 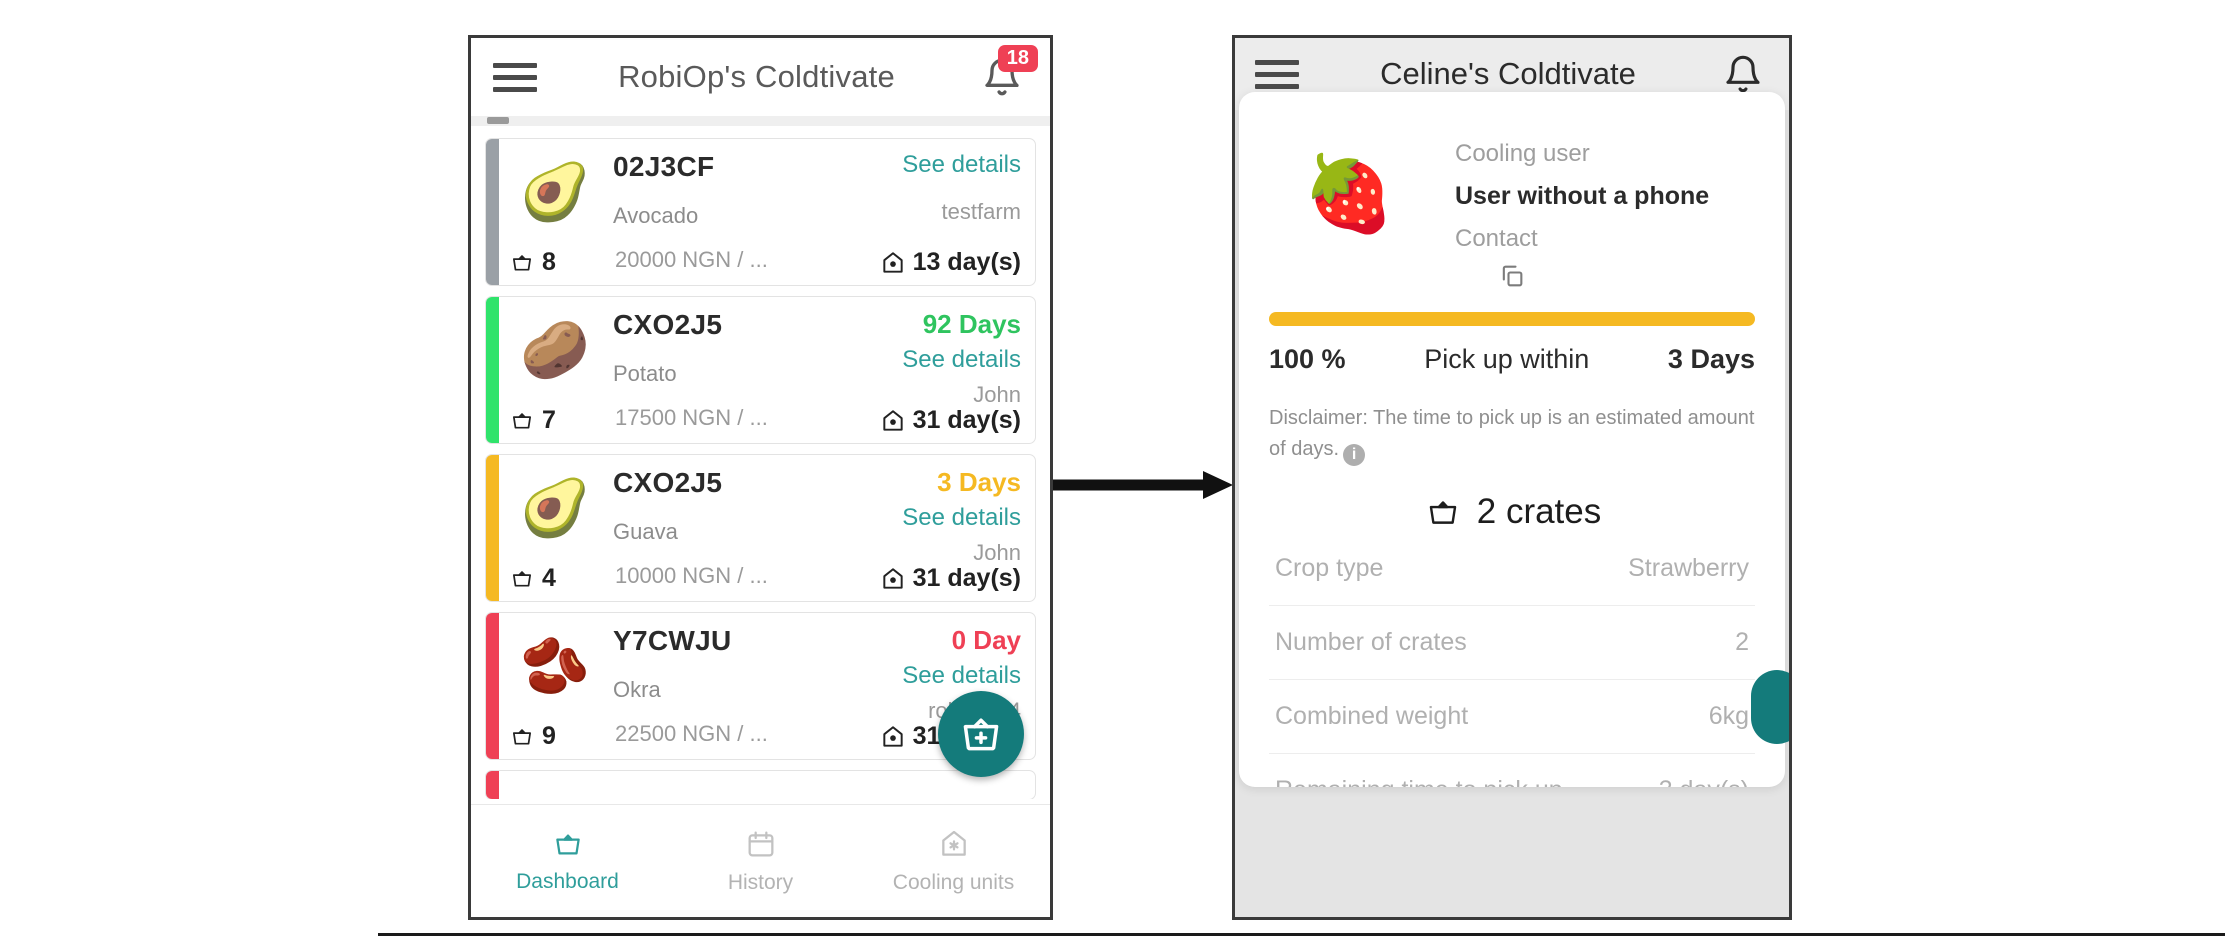 What do you see at coordinates (1522, 153) in the screenshot?
I see `cooling-user-label: Cooling user` at bounding box center [1522, 153].